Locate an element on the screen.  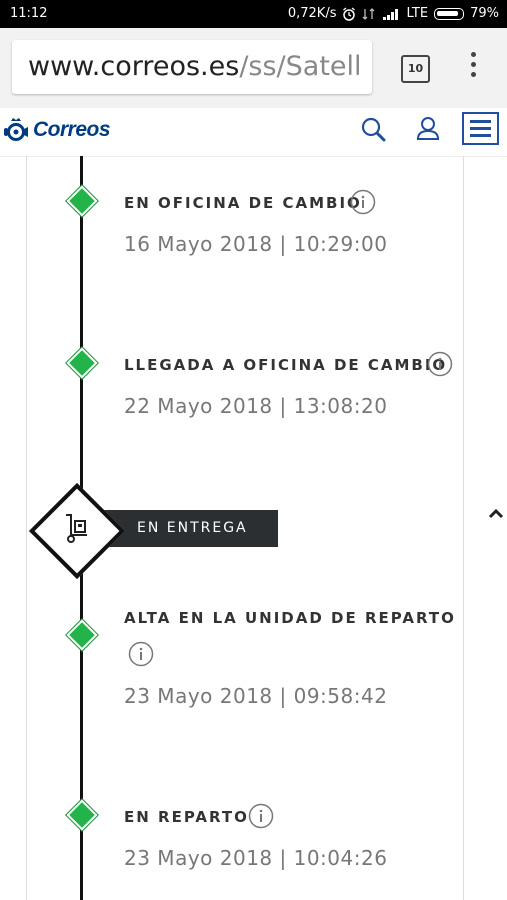
network-speed: 0,72K/s is located at coordinates (312, 13).